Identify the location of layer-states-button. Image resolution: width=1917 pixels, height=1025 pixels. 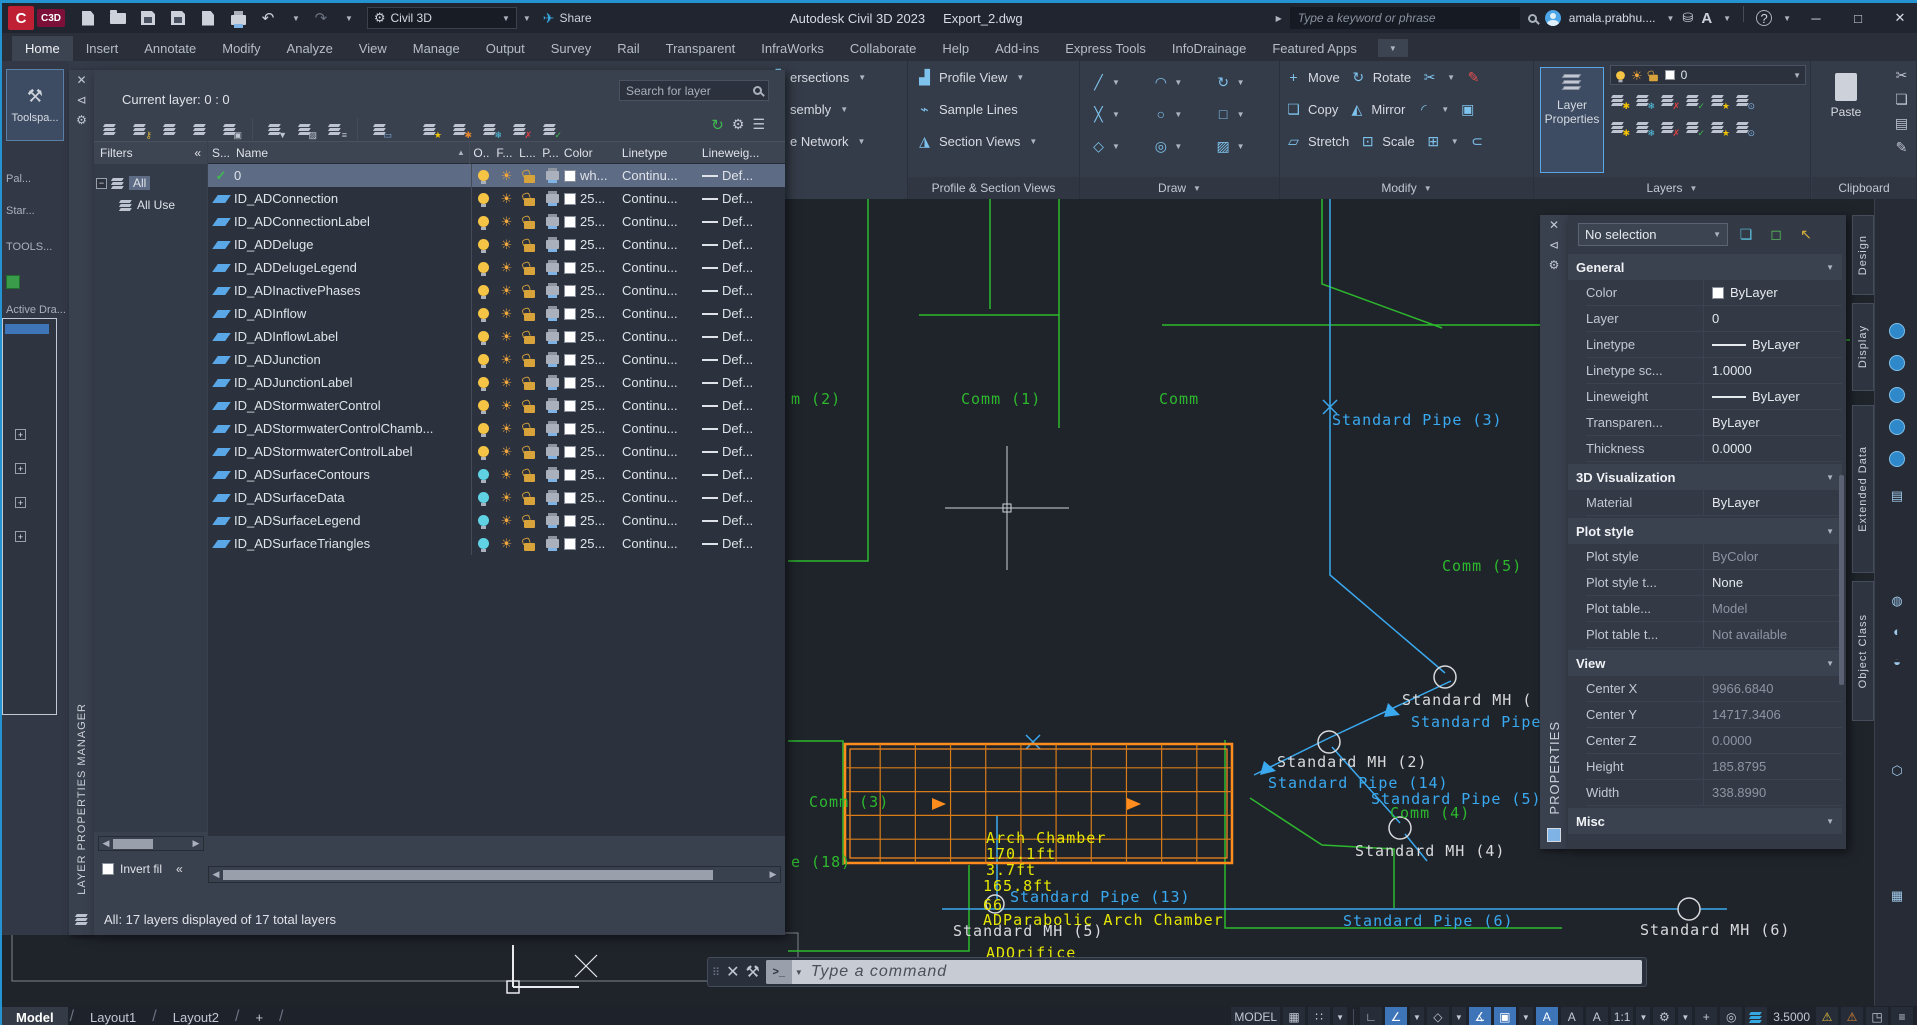
(110, 129).